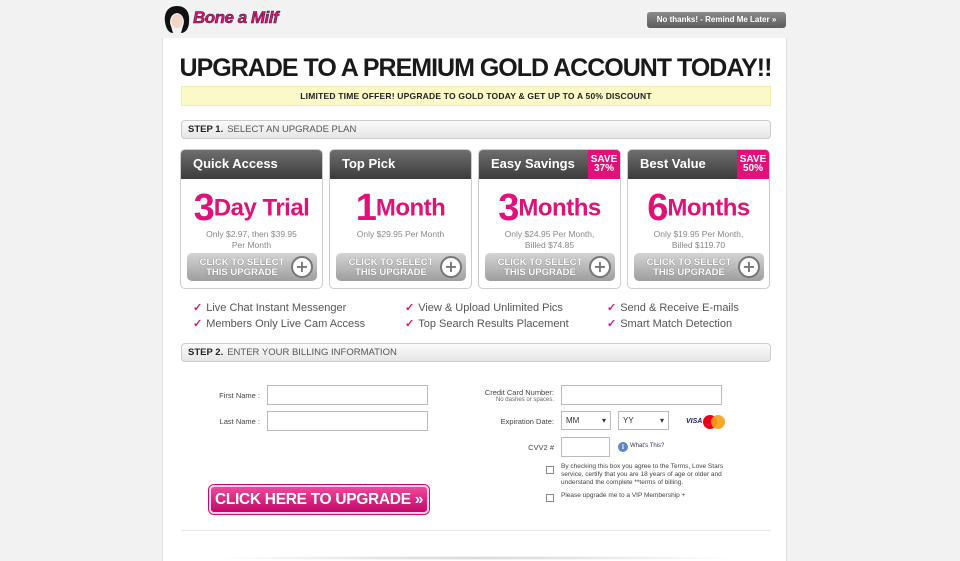  What do you see at coordinates (603, 168) in the screenshot?
I see `save-badge-percent: 37%` at bounding box center [603, 168].